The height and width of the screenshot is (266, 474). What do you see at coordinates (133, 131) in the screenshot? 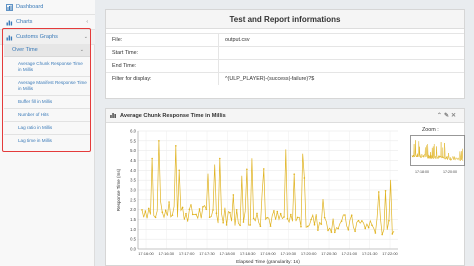
I see `y-tick-label: 6.0` at bounding box center [133, 131].